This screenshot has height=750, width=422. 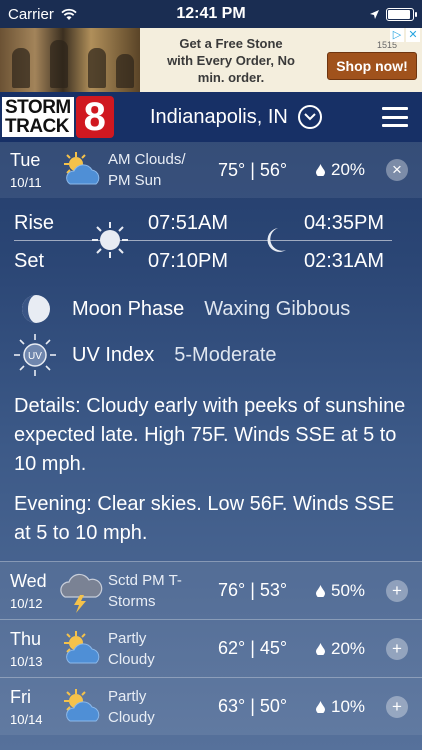 What do you see at coordinates (38, 107) in the screenshot?
I see `logo-line: STORM` at bounding box center [38, 107].